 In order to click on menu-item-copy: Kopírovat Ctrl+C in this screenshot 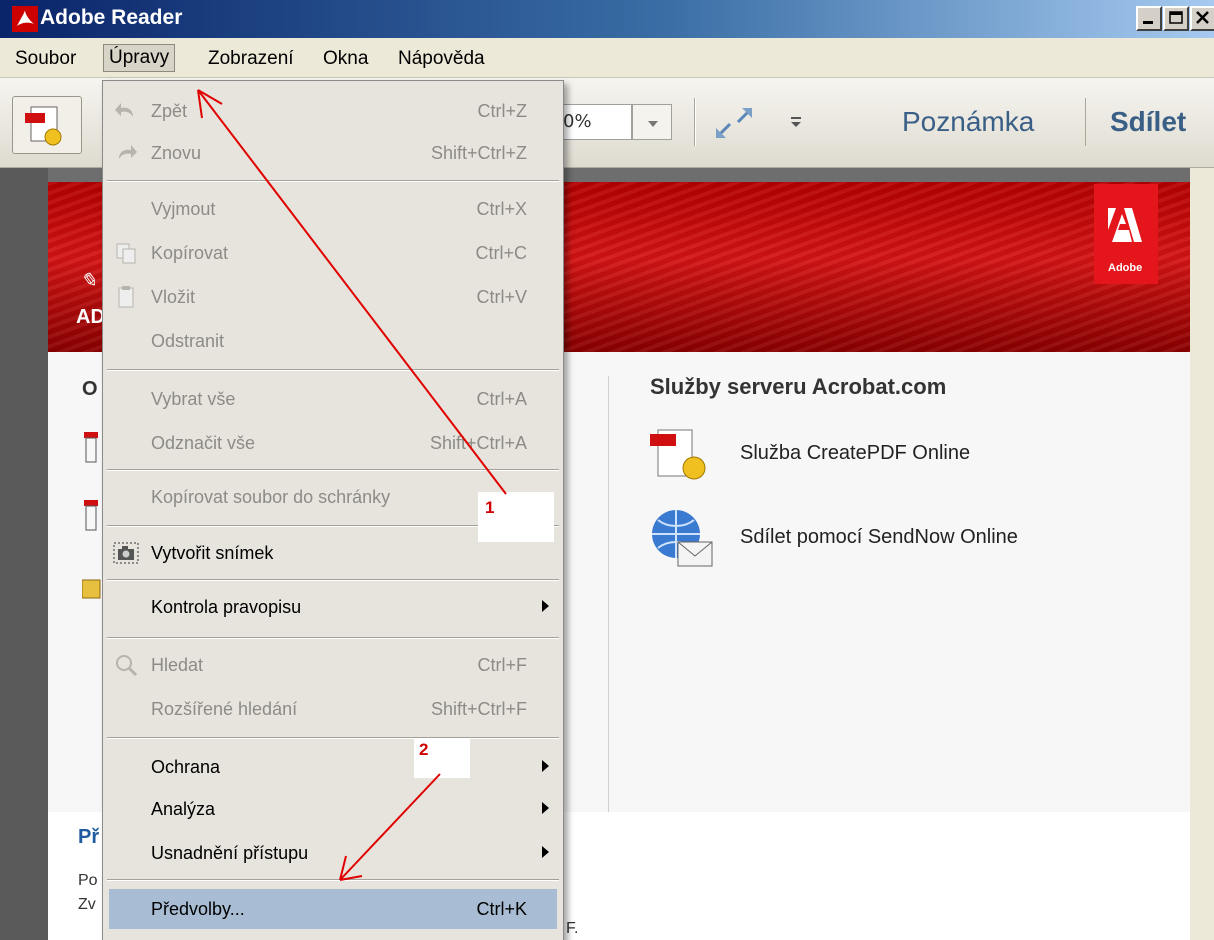, I will do `click(333, 253)`.